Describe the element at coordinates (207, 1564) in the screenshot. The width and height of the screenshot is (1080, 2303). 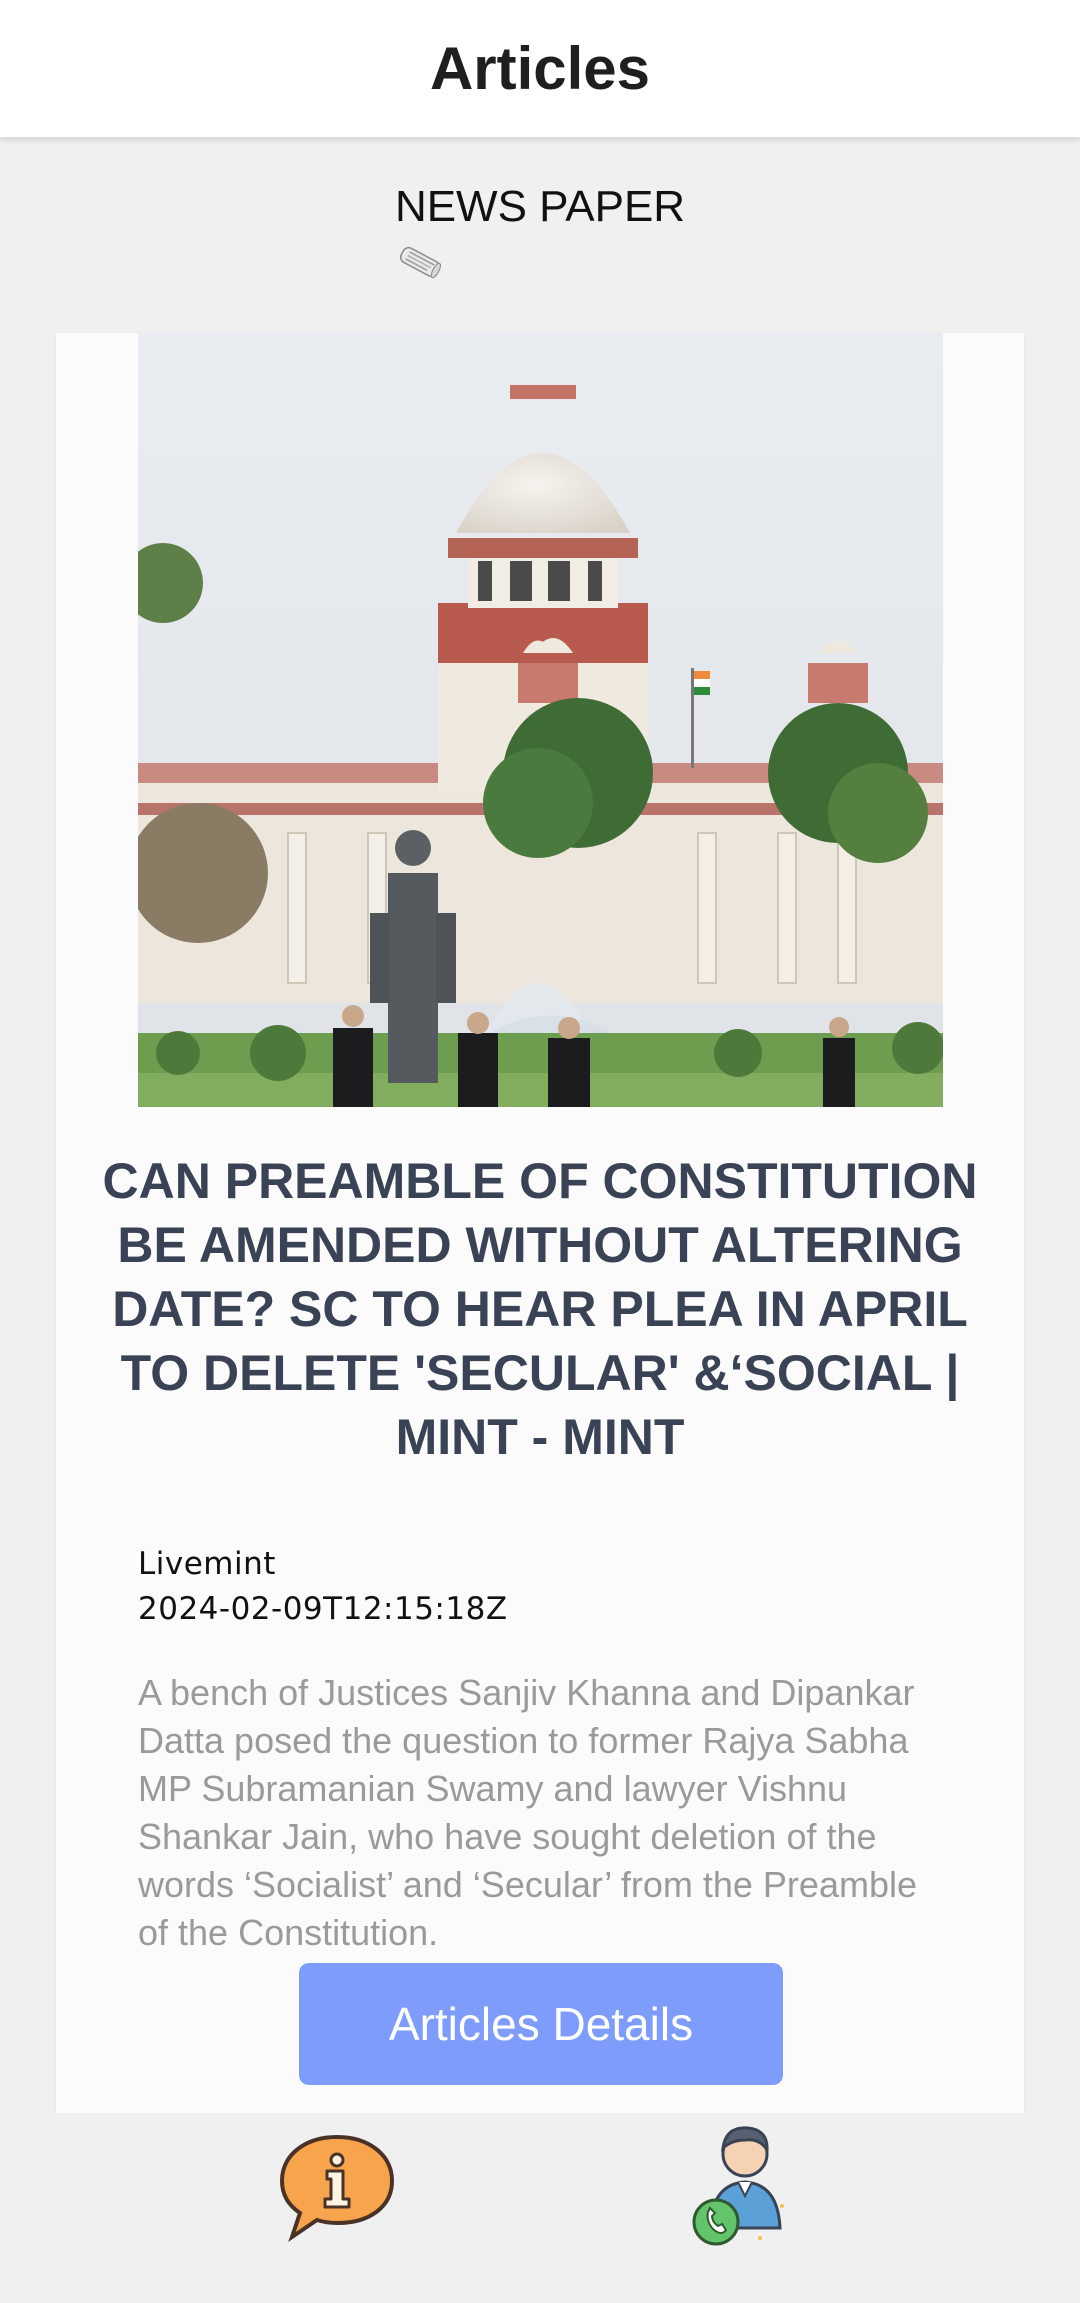
I see `article-source: Livemint` at that location.